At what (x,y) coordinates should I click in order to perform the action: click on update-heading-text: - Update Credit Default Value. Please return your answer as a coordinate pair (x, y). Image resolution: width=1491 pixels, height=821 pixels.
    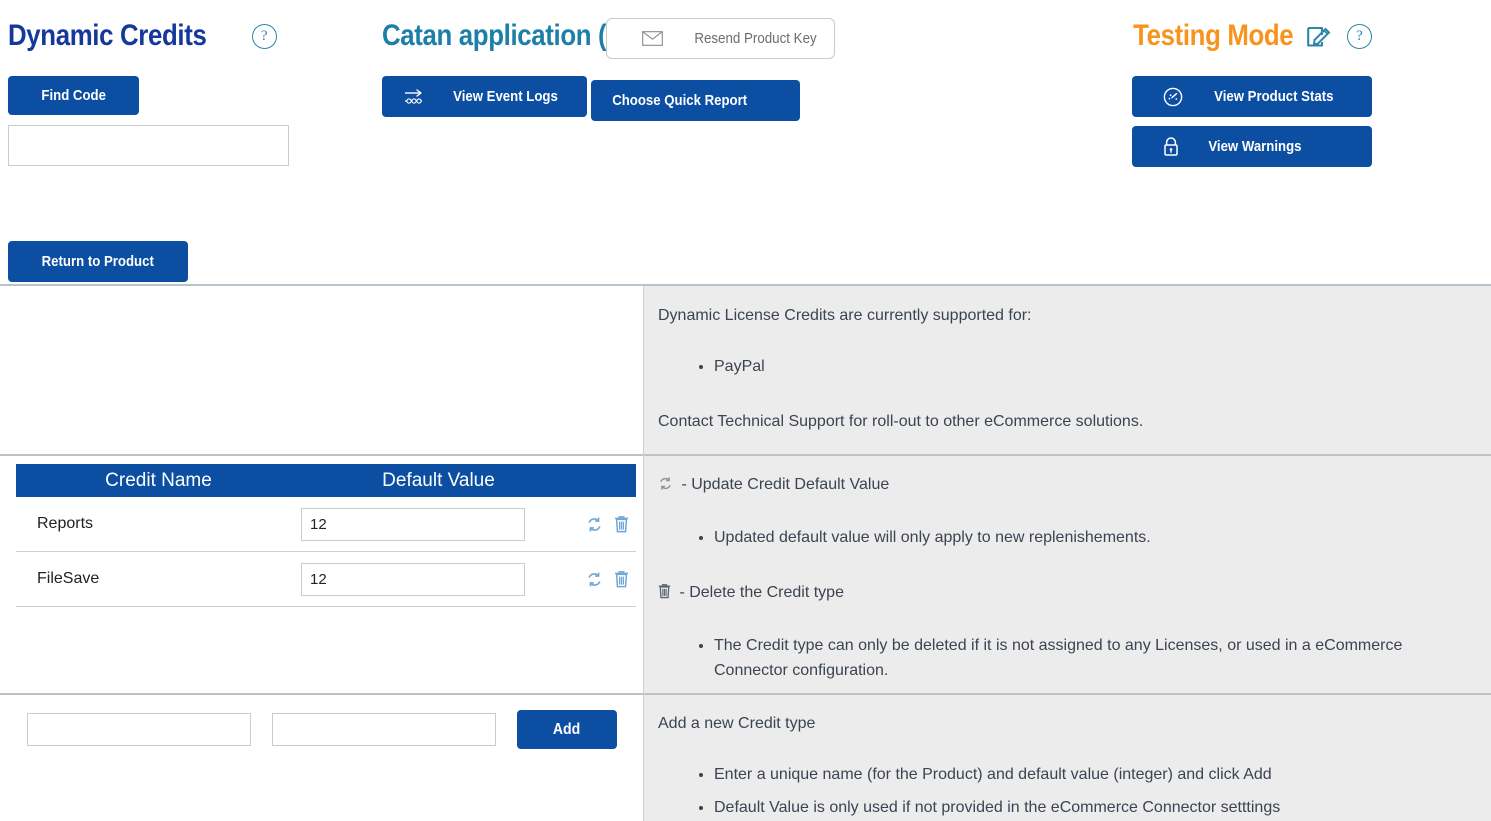
    Looking at the image, I should click on (785, 484).